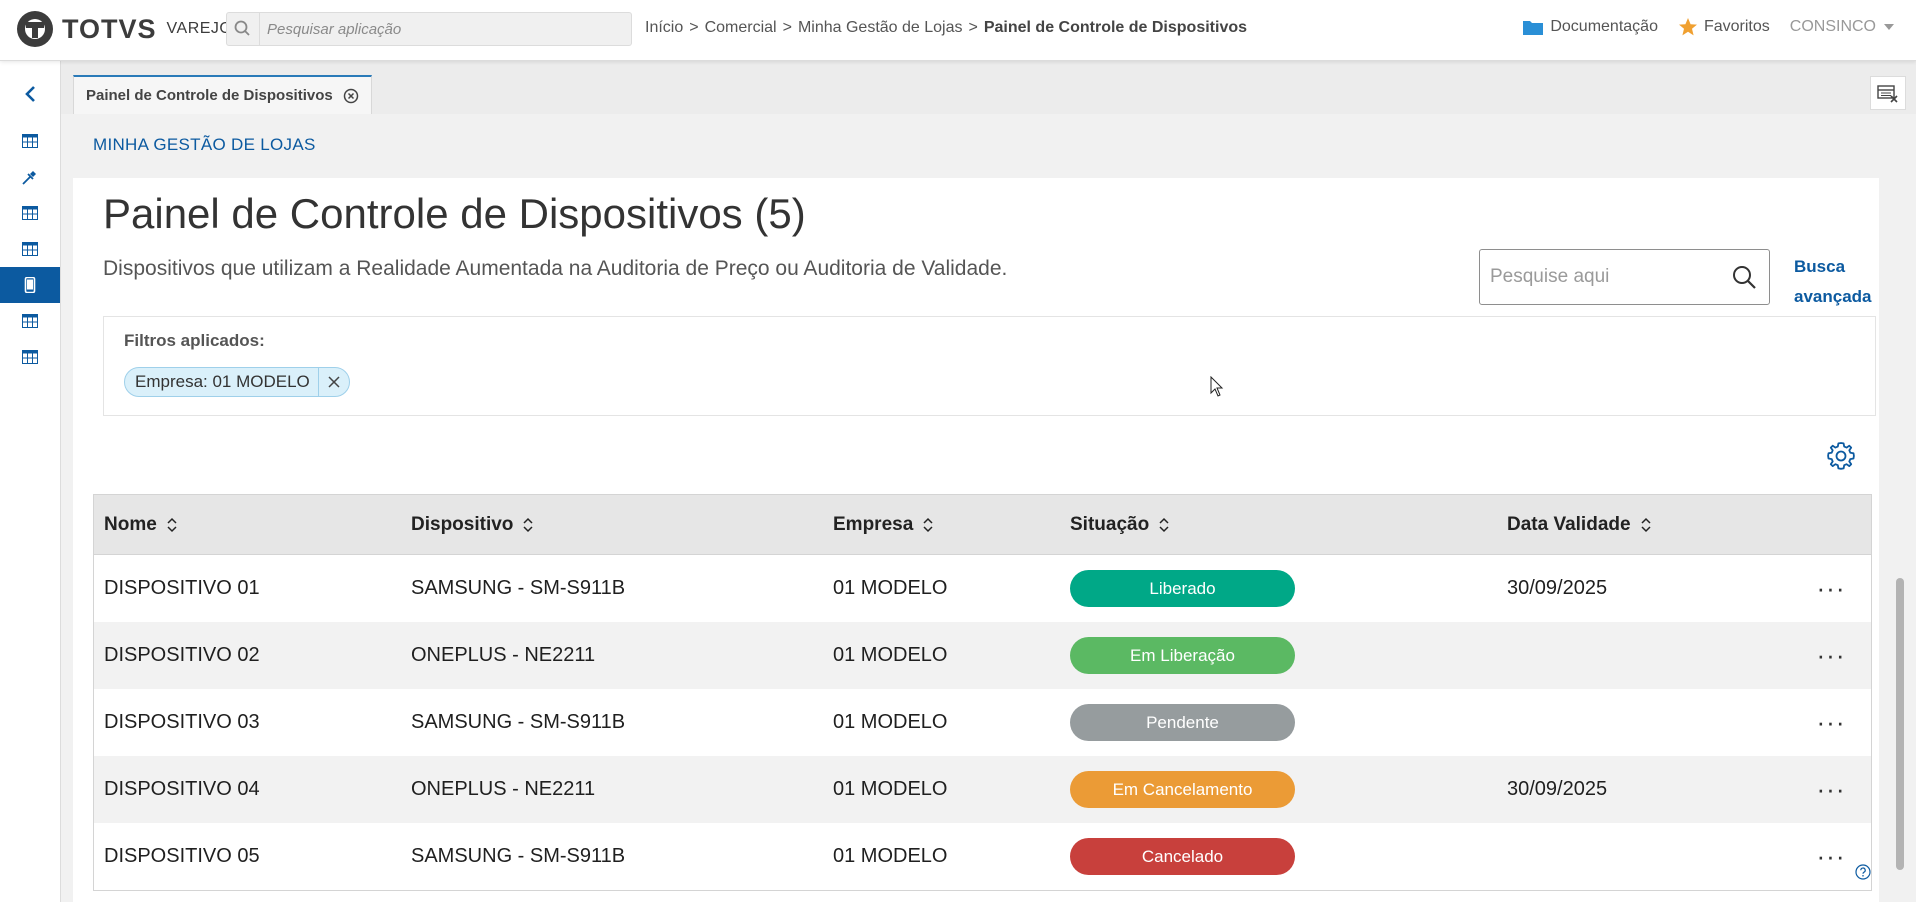 The width and height of the screenshot is (1916, 918). What do you see at coordinates (237, 382) in the screenshot?
I see `filter-chip-empresa: Empresa: 01 MODELO` at bounding box center [237, 382].